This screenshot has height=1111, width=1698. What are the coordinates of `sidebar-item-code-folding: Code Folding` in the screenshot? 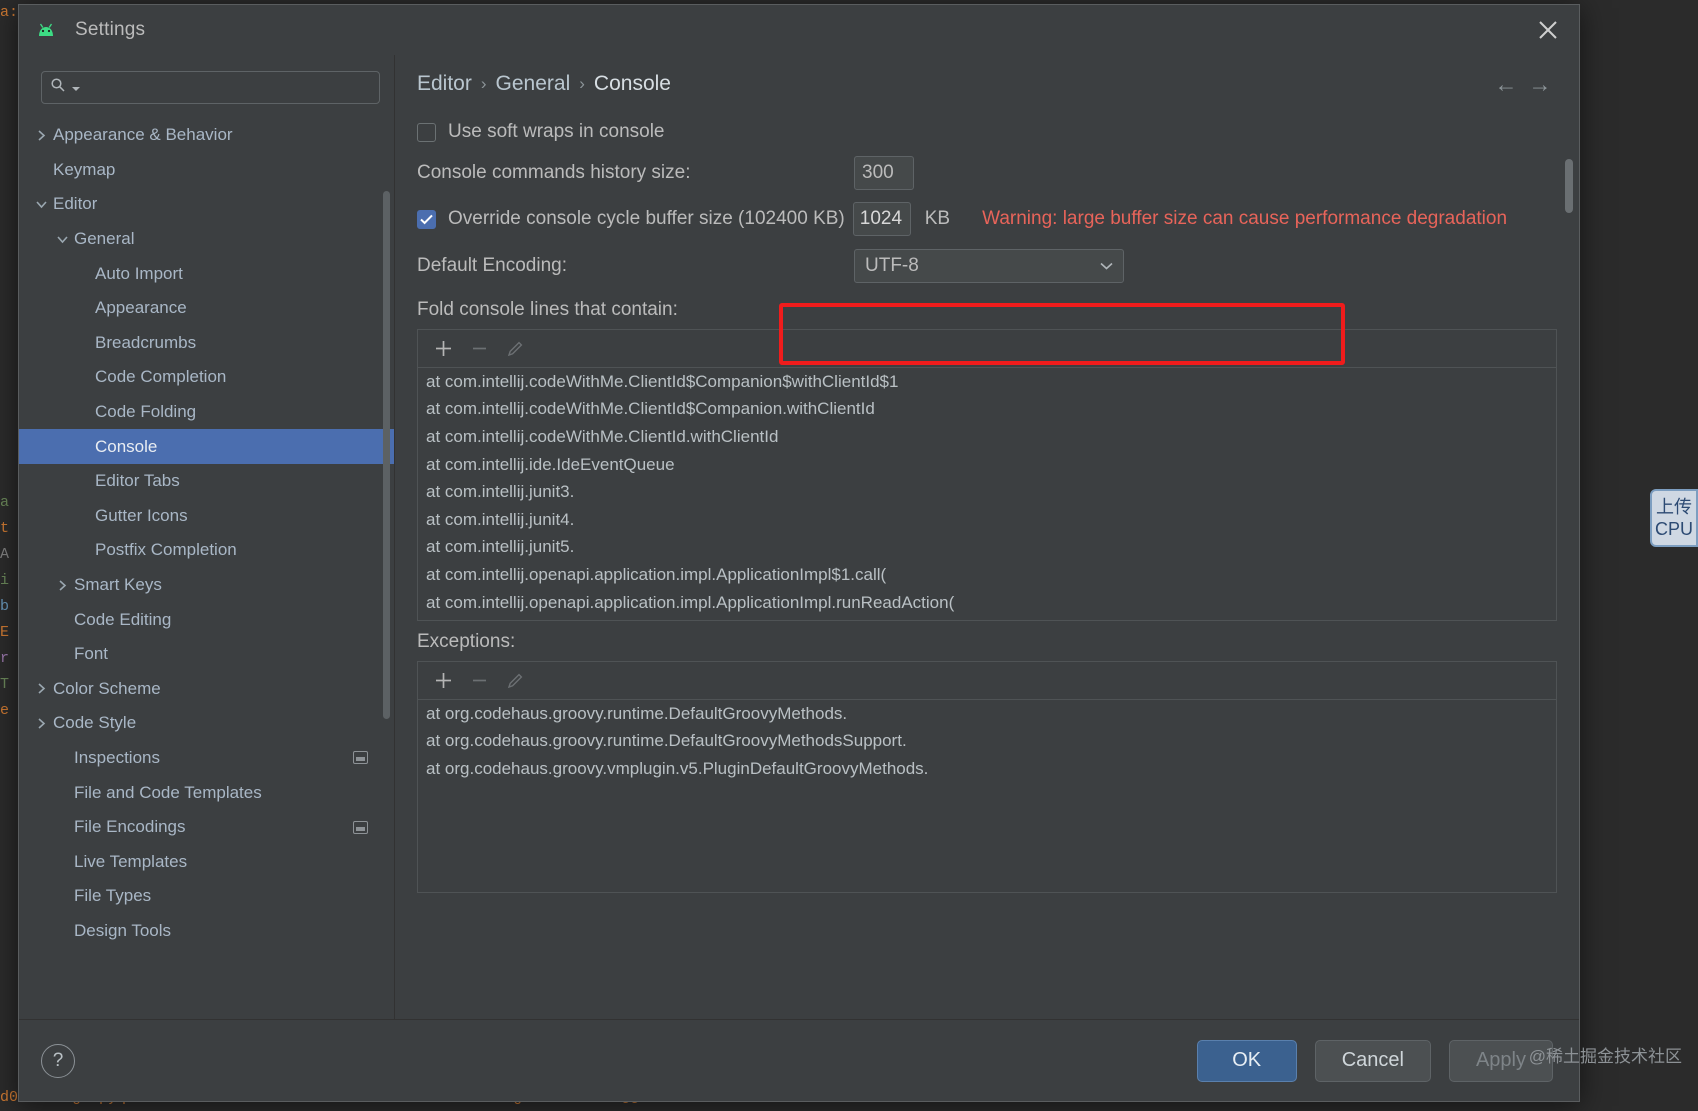 It's located at (206, 412).